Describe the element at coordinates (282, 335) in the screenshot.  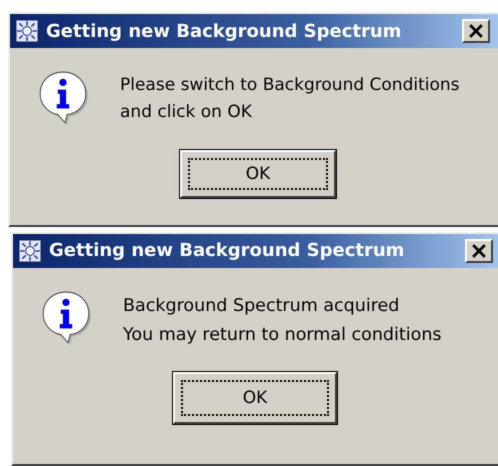
I see `message-text: You may return to normal conditions` at that location.